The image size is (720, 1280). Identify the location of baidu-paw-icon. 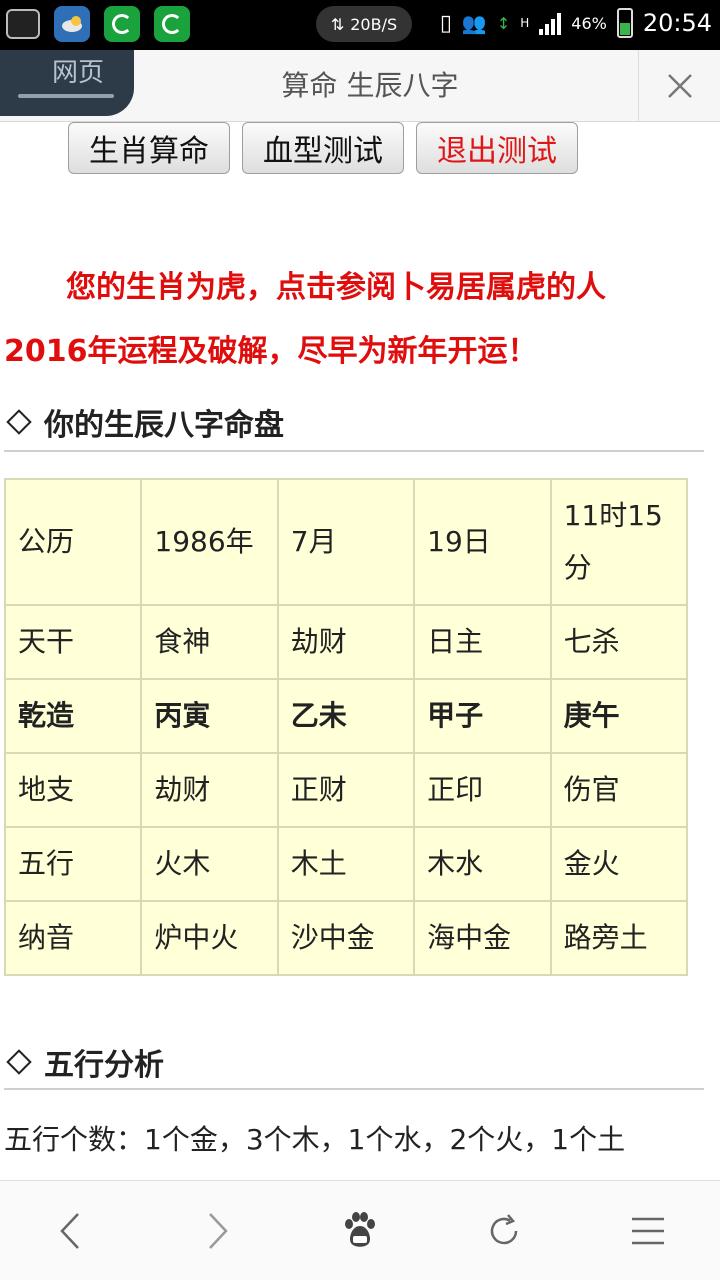
(360, 1229).